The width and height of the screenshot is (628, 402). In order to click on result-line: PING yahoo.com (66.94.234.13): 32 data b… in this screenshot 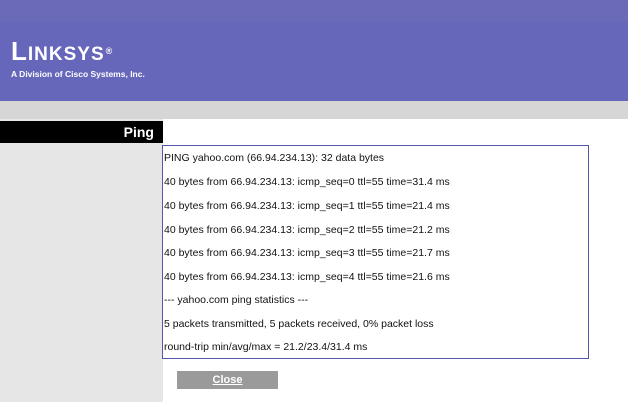, I will do `click(274, 158)`.